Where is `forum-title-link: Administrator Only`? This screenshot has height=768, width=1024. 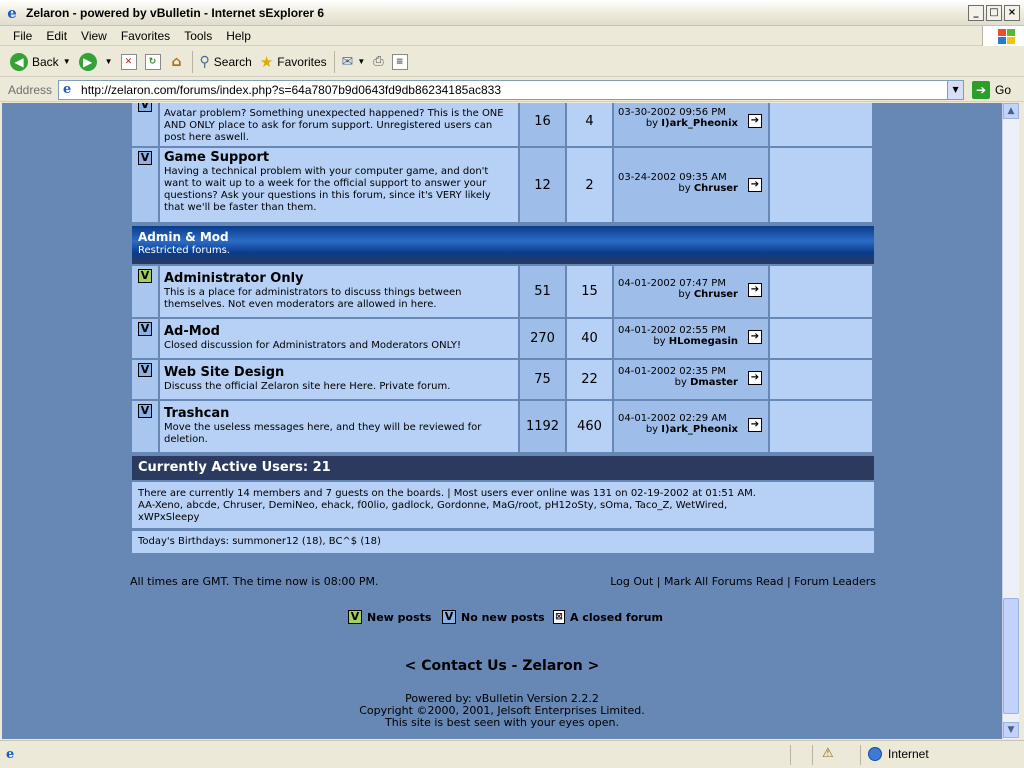 forum-title-link: Administrator Only is located at coordinates (339, 279).